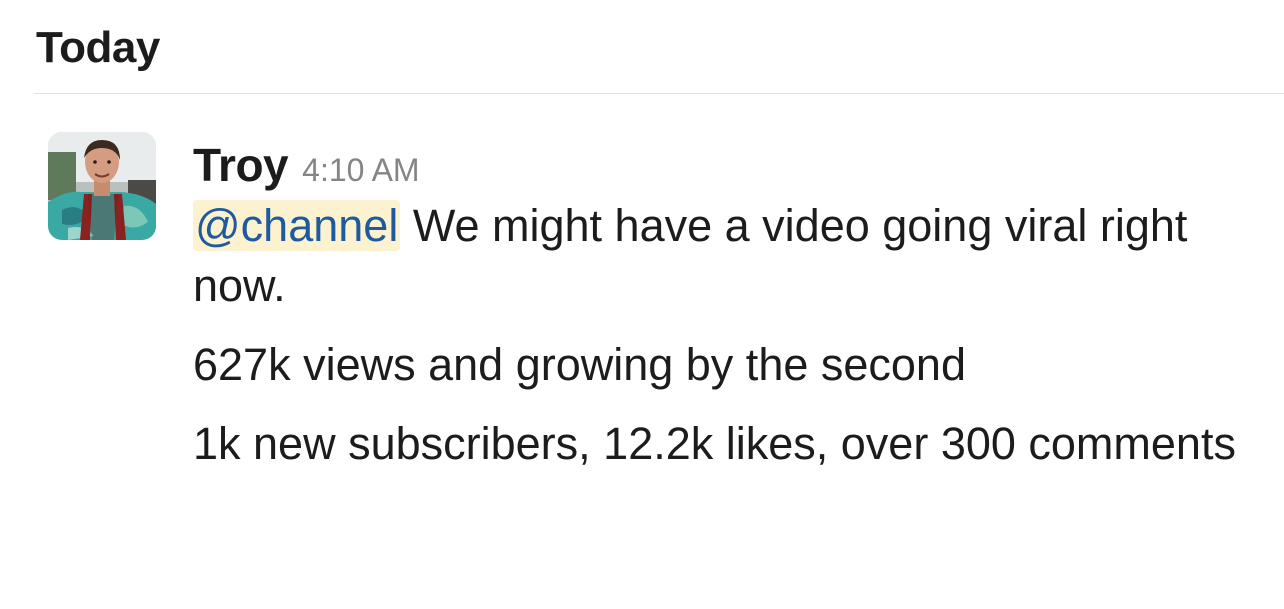 This screenshot has width=1284, height=609. I want to click on message-paragraph: 627k views and growing by the second, so click(579, 364).